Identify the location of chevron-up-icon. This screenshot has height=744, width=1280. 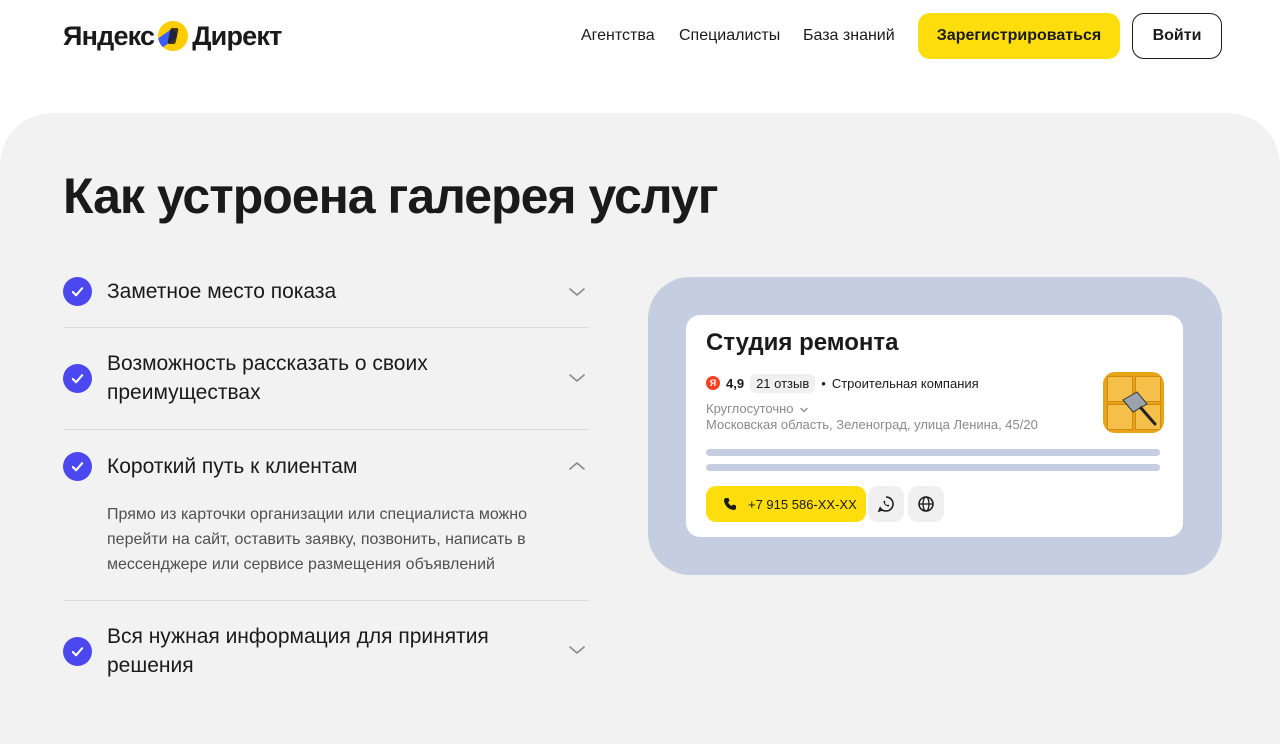
(577, 466).